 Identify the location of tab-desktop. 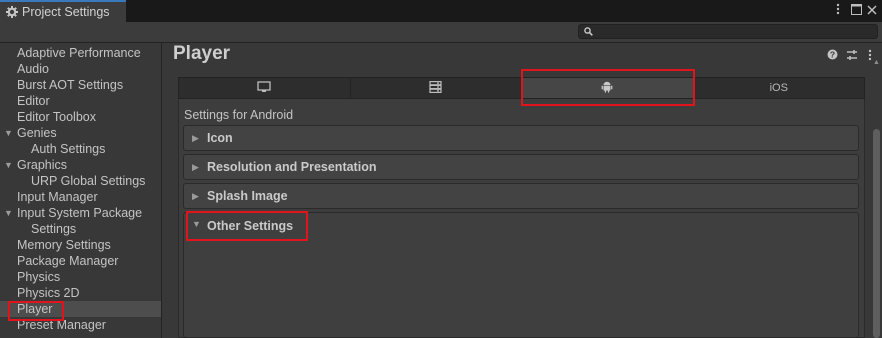
(265, 88).